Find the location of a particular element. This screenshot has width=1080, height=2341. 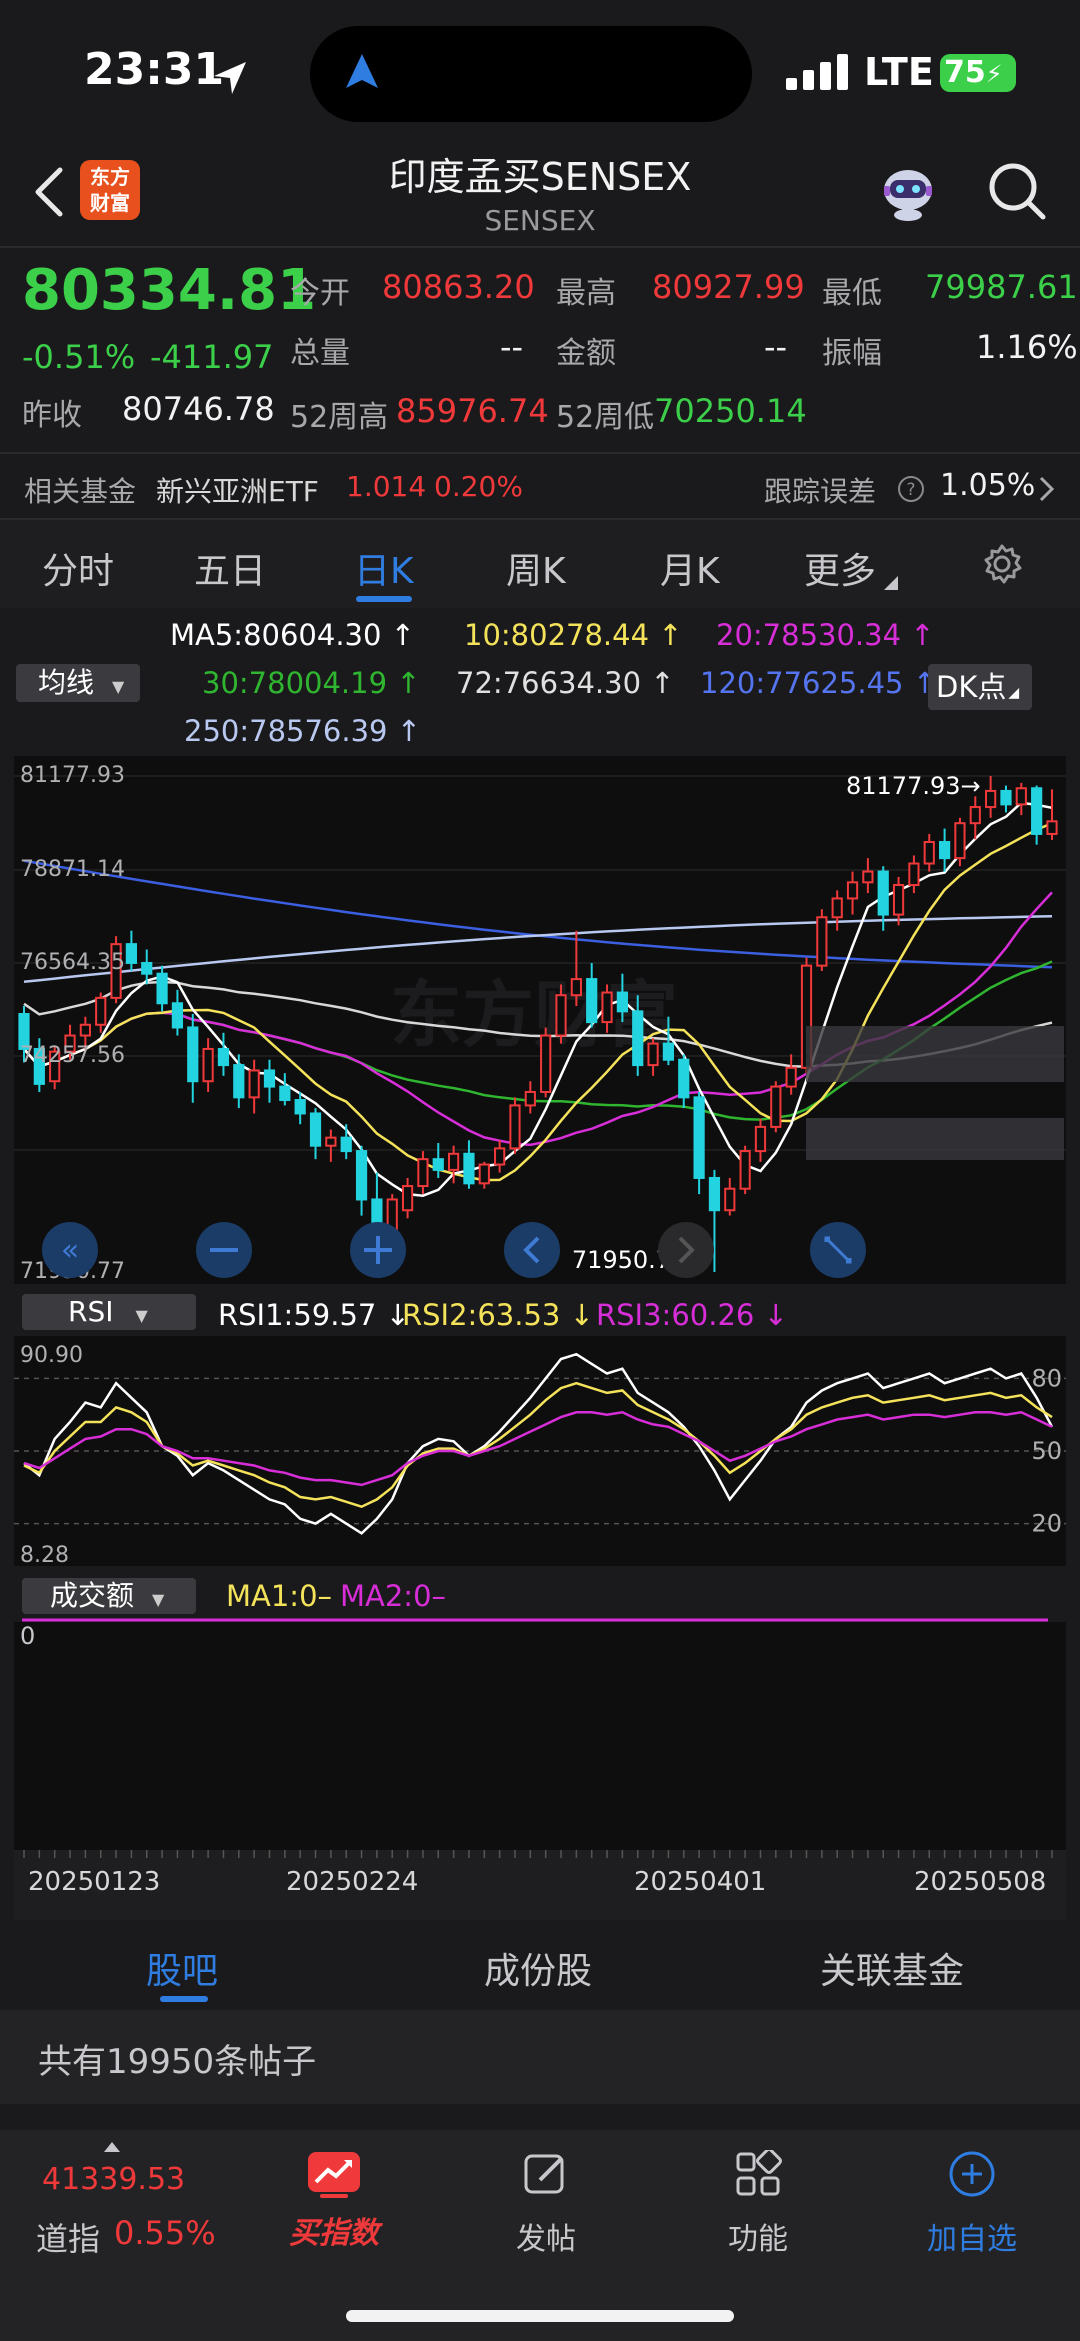

kline-y-tick: 76564.35 is located at coordinates (72, 962).